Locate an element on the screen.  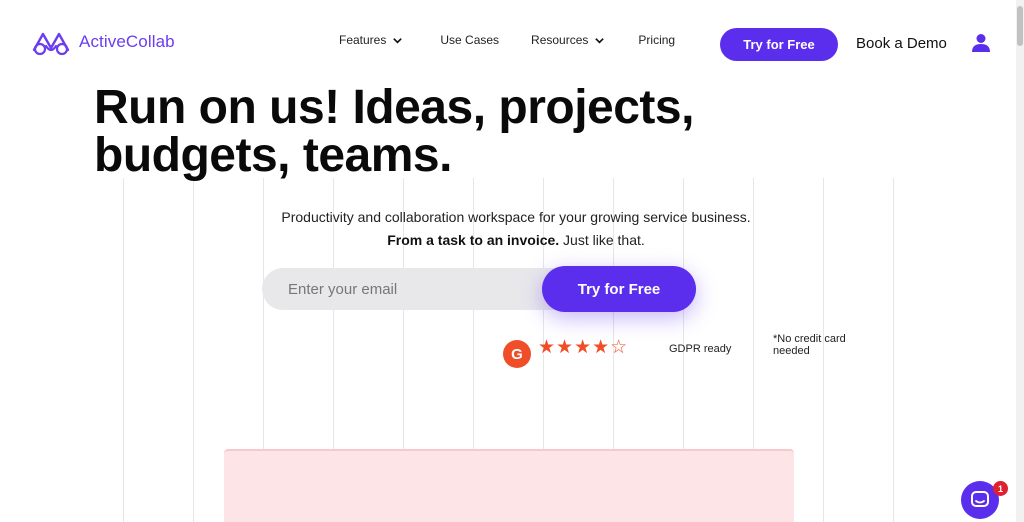
product-preview-panel is located at coordinates (509, 485).